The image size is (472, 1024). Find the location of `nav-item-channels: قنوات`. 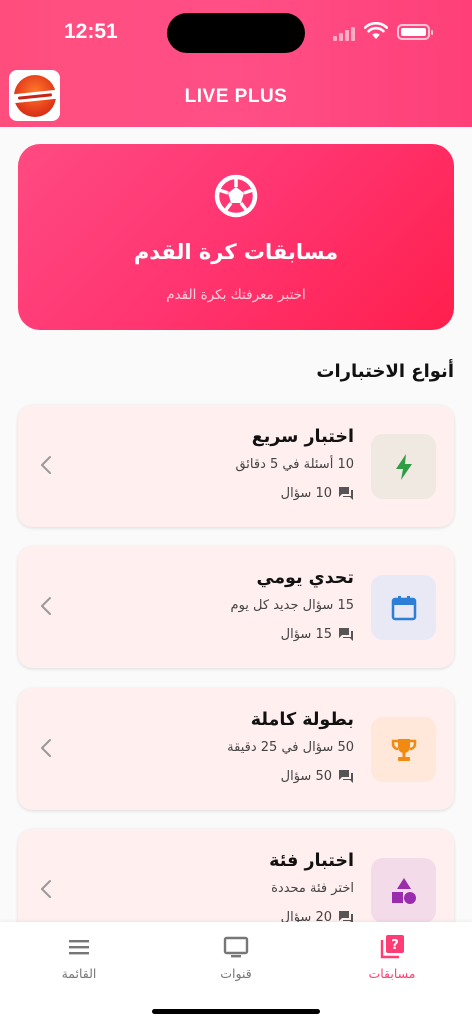

nav-item-channels: قنوات is located at coordinates (236, 957).